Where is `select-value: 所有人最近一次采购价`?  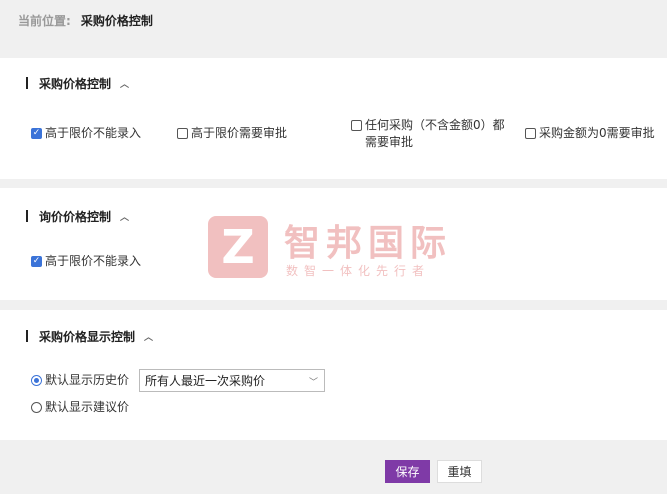 select-value: 所有人最近一次采购价 is located at coordinates (205, 381).